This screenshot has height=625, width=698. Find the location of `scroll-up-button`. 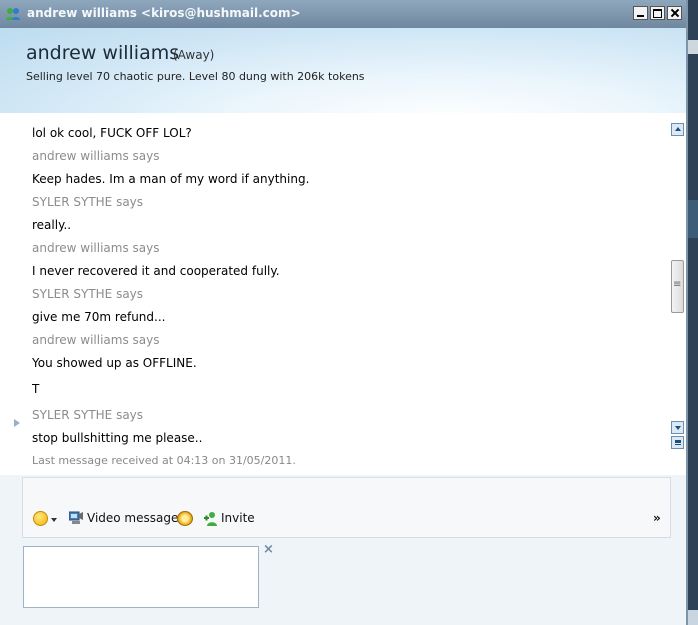

scroll-up-button is located at coordinates (677, 129).